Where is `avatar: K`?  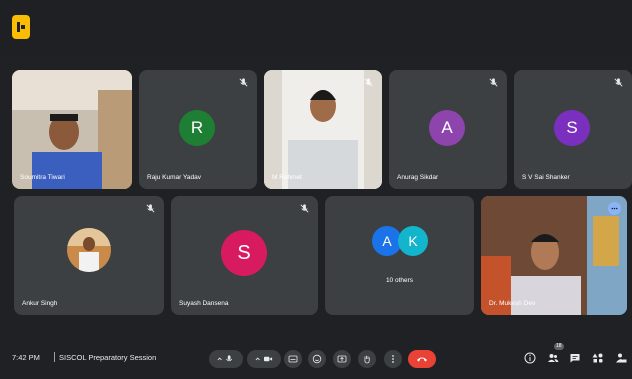
avatar: K is located at coordinates (413, 241).